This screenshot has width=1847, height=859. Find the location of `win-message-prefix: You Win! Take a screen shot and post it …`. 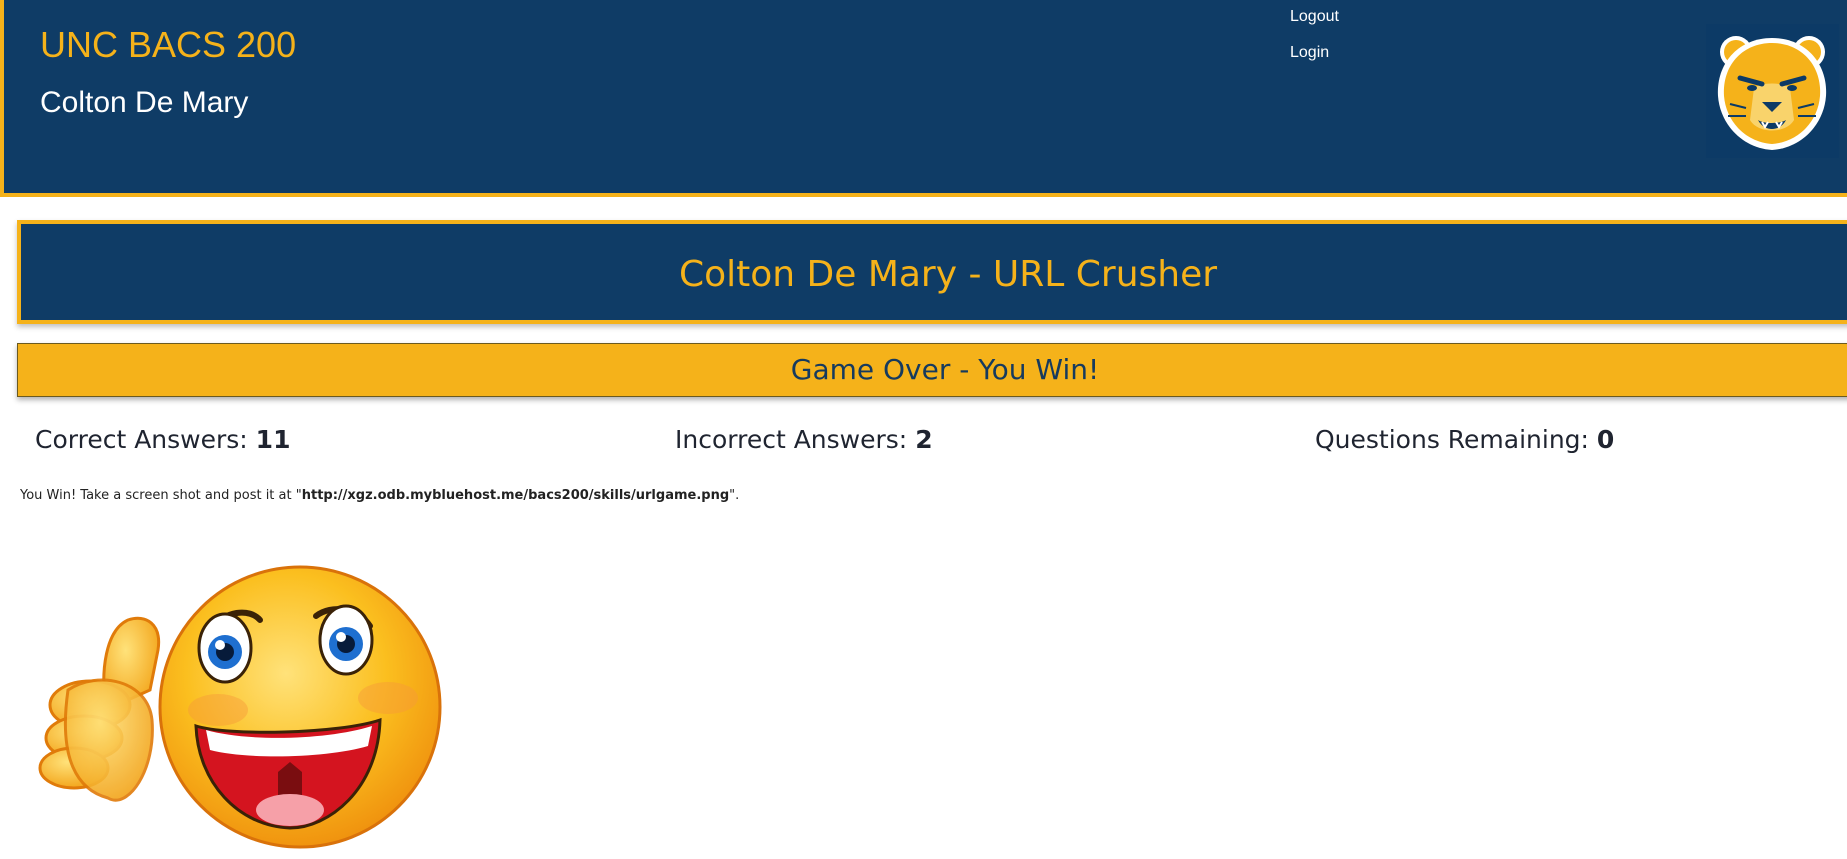

win-message-prefix: You Win! Take a screen shot and post it … is located at coordinates (161, 495).